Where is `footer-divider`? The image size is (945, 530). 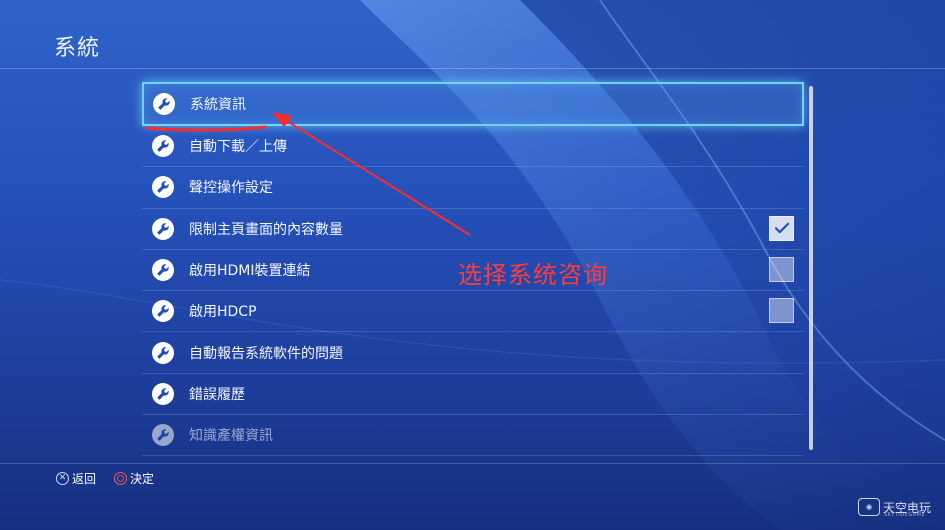 footer-divider is located at coordinates (472, 463).